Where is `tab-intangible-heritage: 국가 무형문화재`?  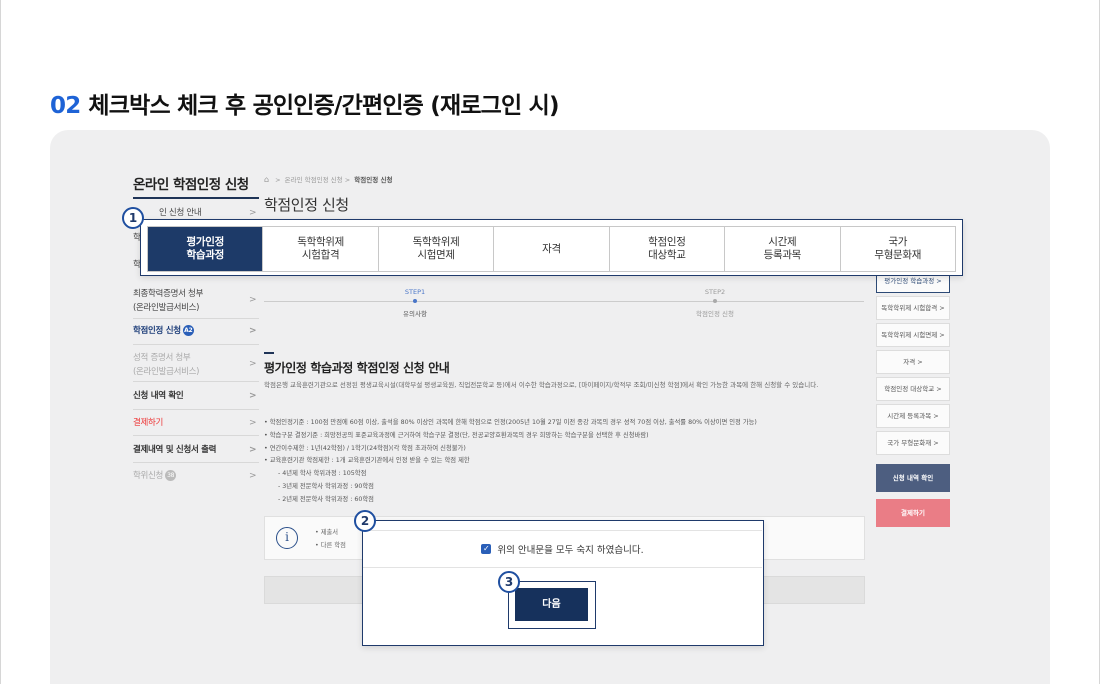
tab-intangible-heritage: 국가 무형문화재 is located at coordinates (898, 249).